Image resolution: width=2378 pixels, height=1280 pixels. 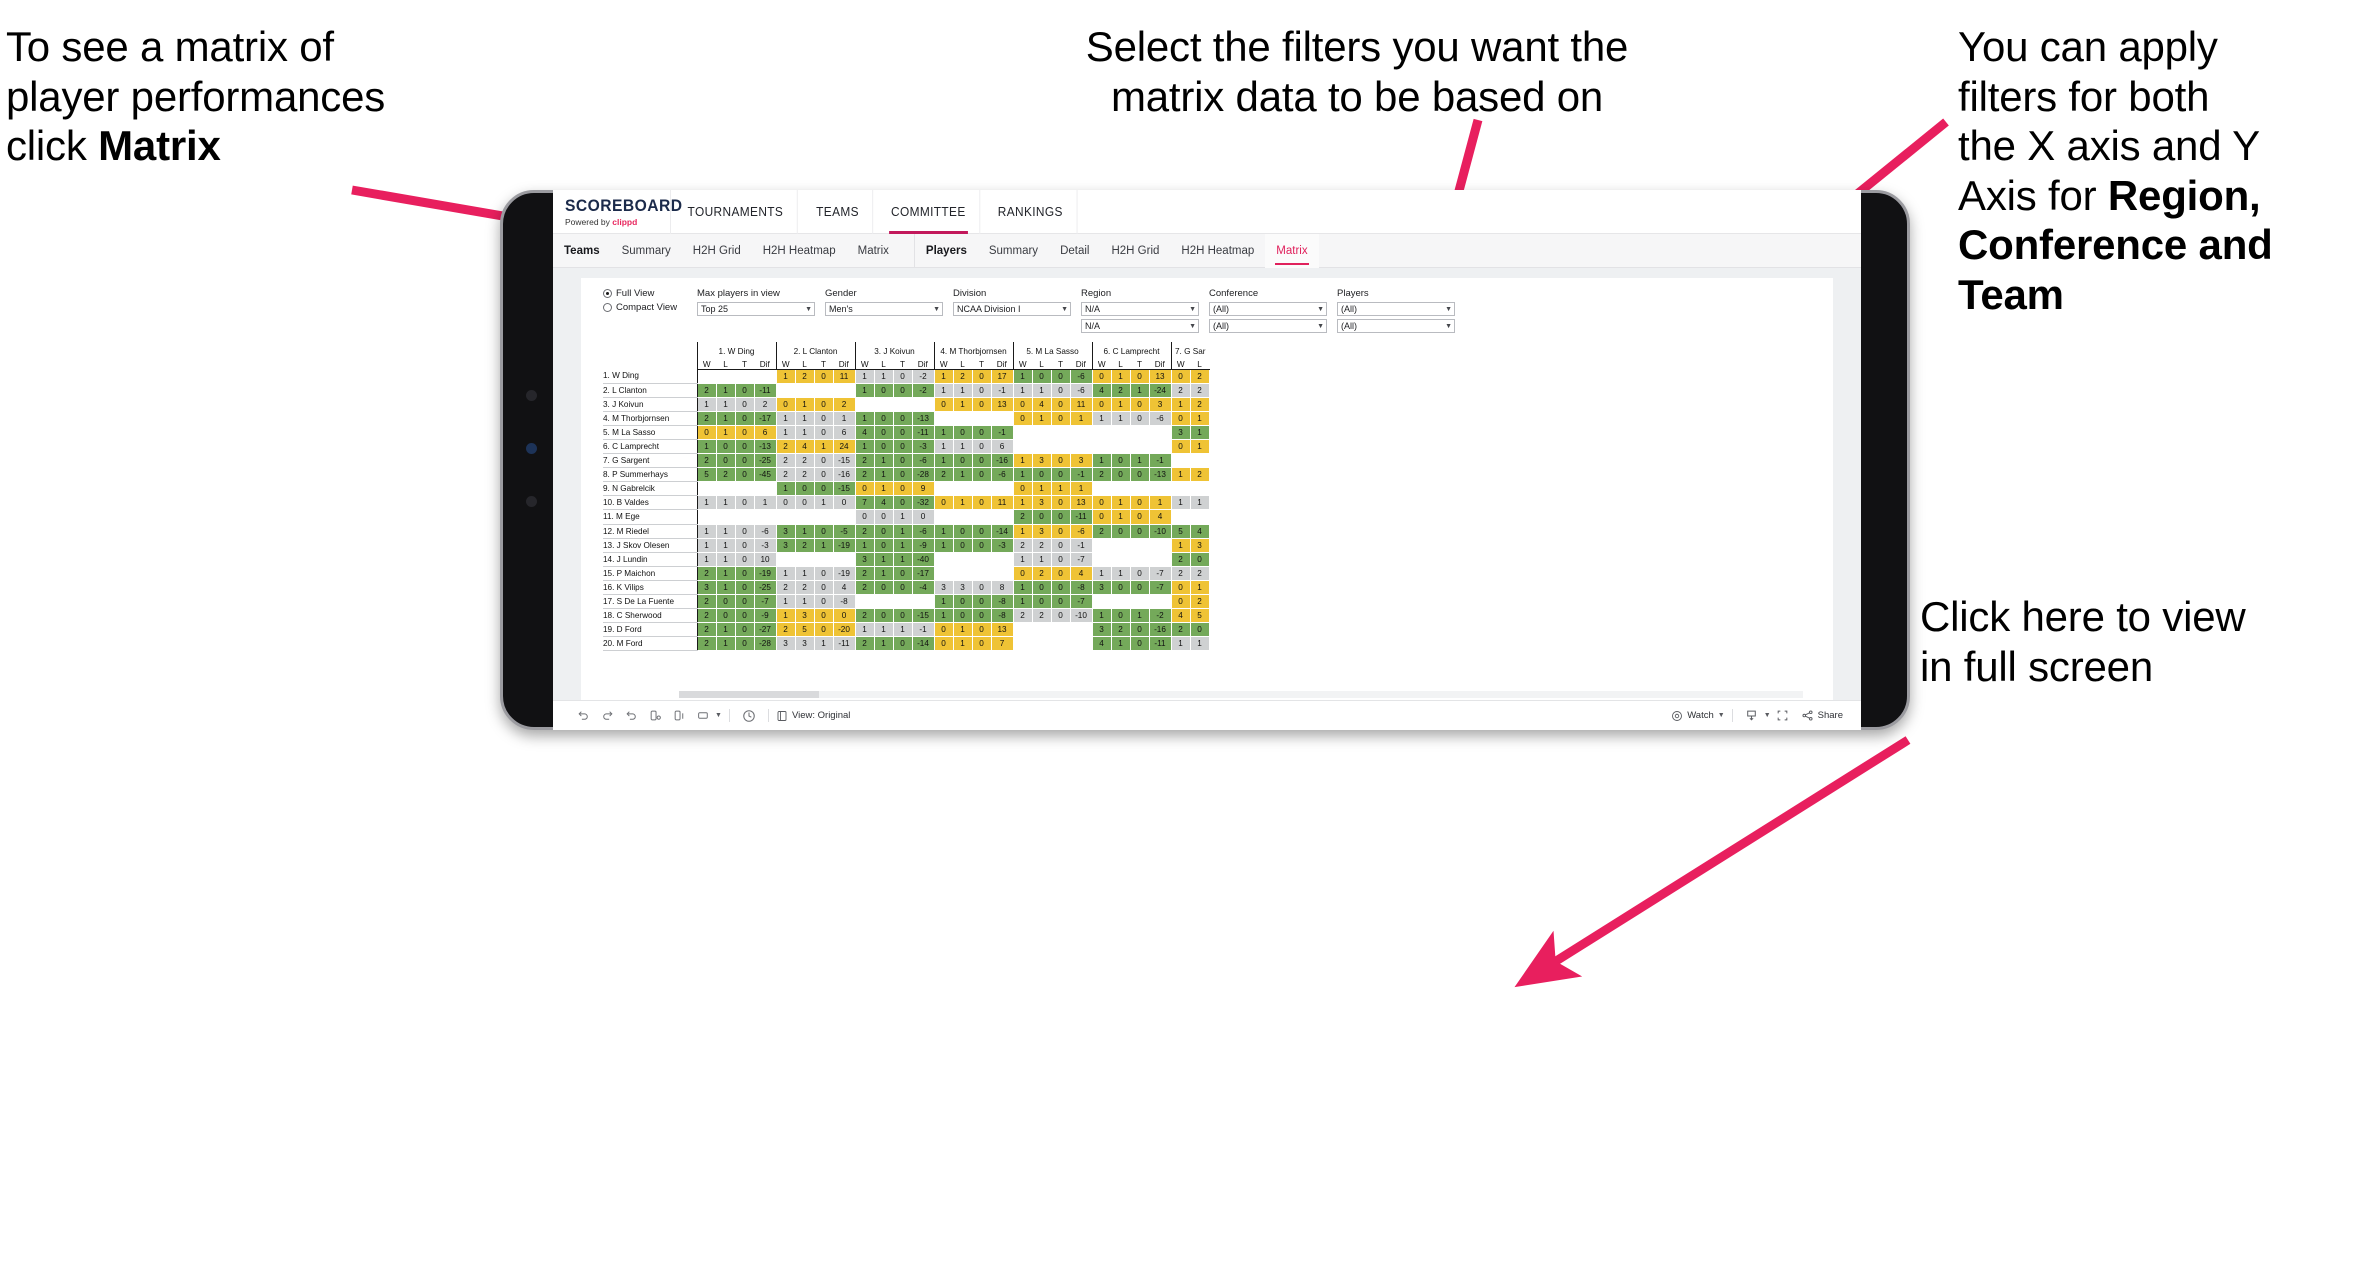 I want to click on fullscreen-icon, so click(x=1783, y=716).